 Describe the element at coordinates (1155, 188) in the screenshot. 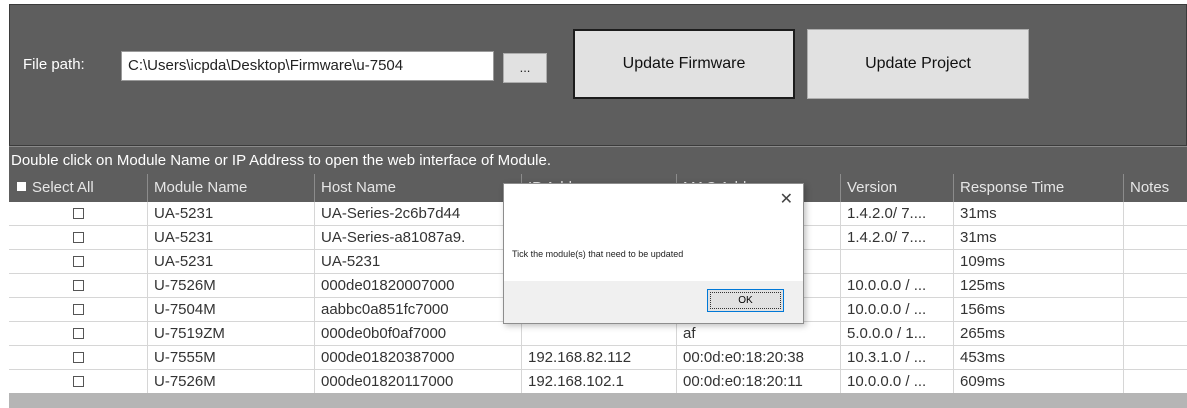

I see `col-notes: Notes` at that location.